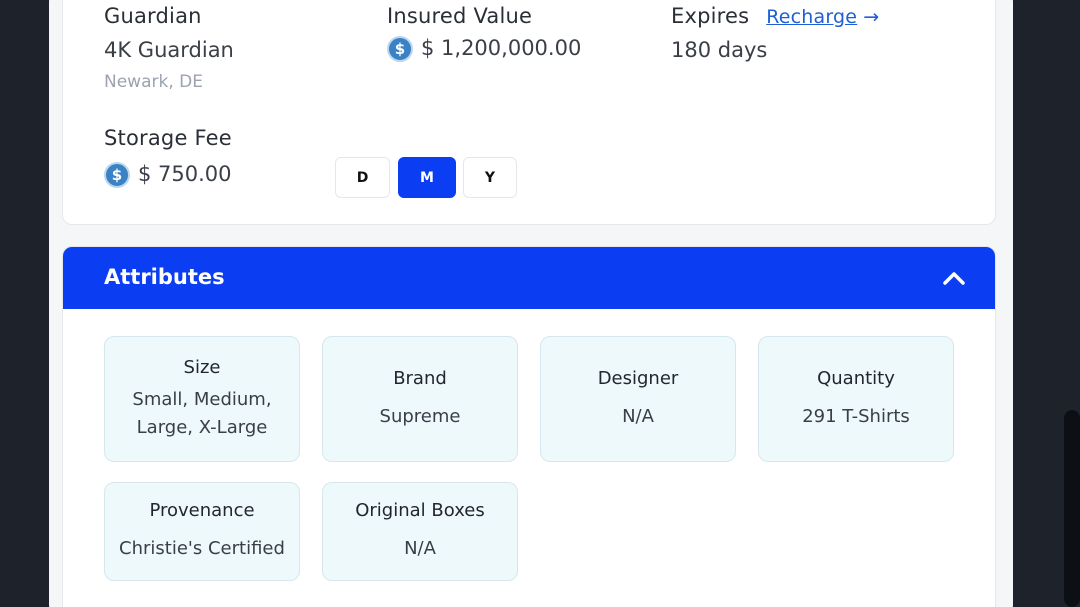 This screenshot has width=1080, height=607. Describe the element at coordinates (153, 82) in the screenshot. I see `guardian-location: Newark, DE` at that location.